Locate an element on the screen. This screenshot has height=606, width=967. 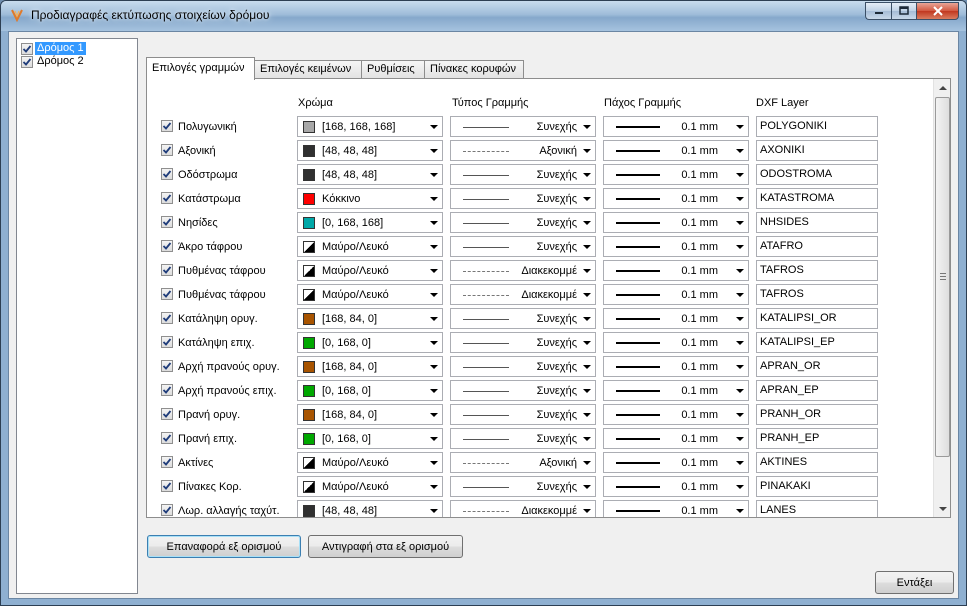
tree-item-checkbox is located at coordinates (27, 61).